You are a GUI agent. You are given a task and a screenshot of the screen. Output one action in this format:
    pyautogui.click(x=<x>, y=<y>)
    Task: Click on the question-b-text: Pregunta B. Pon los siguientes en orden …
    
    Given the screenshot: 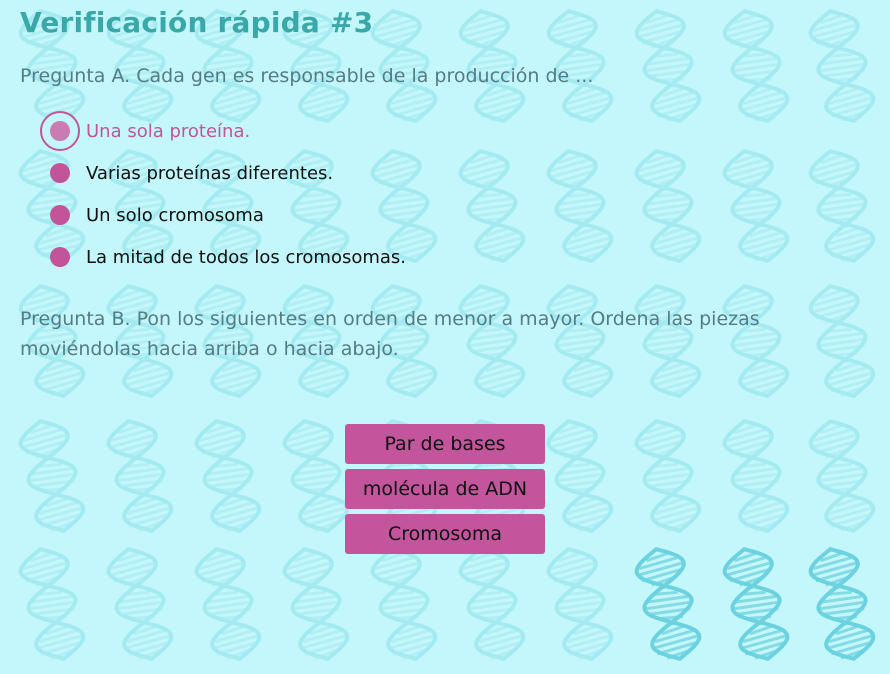 What is the action you would take?
    pyautogui.click(x=390, y=334)
    